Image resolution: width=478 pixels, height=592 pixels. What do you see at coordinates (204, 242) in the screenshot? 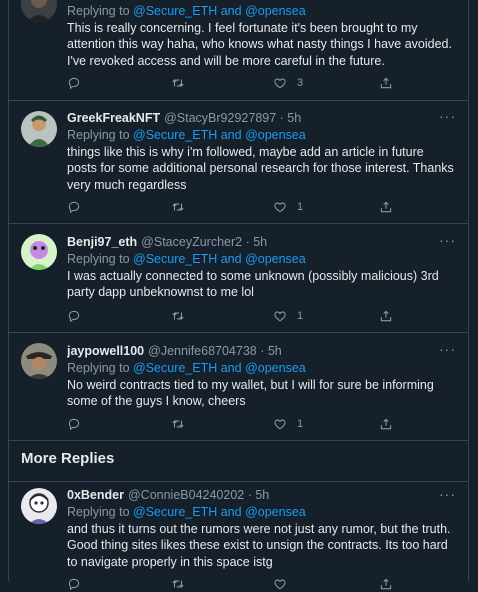
I see `handle-time: @StaceyZurcher2 · 5h` at bounding box center [204, 242].